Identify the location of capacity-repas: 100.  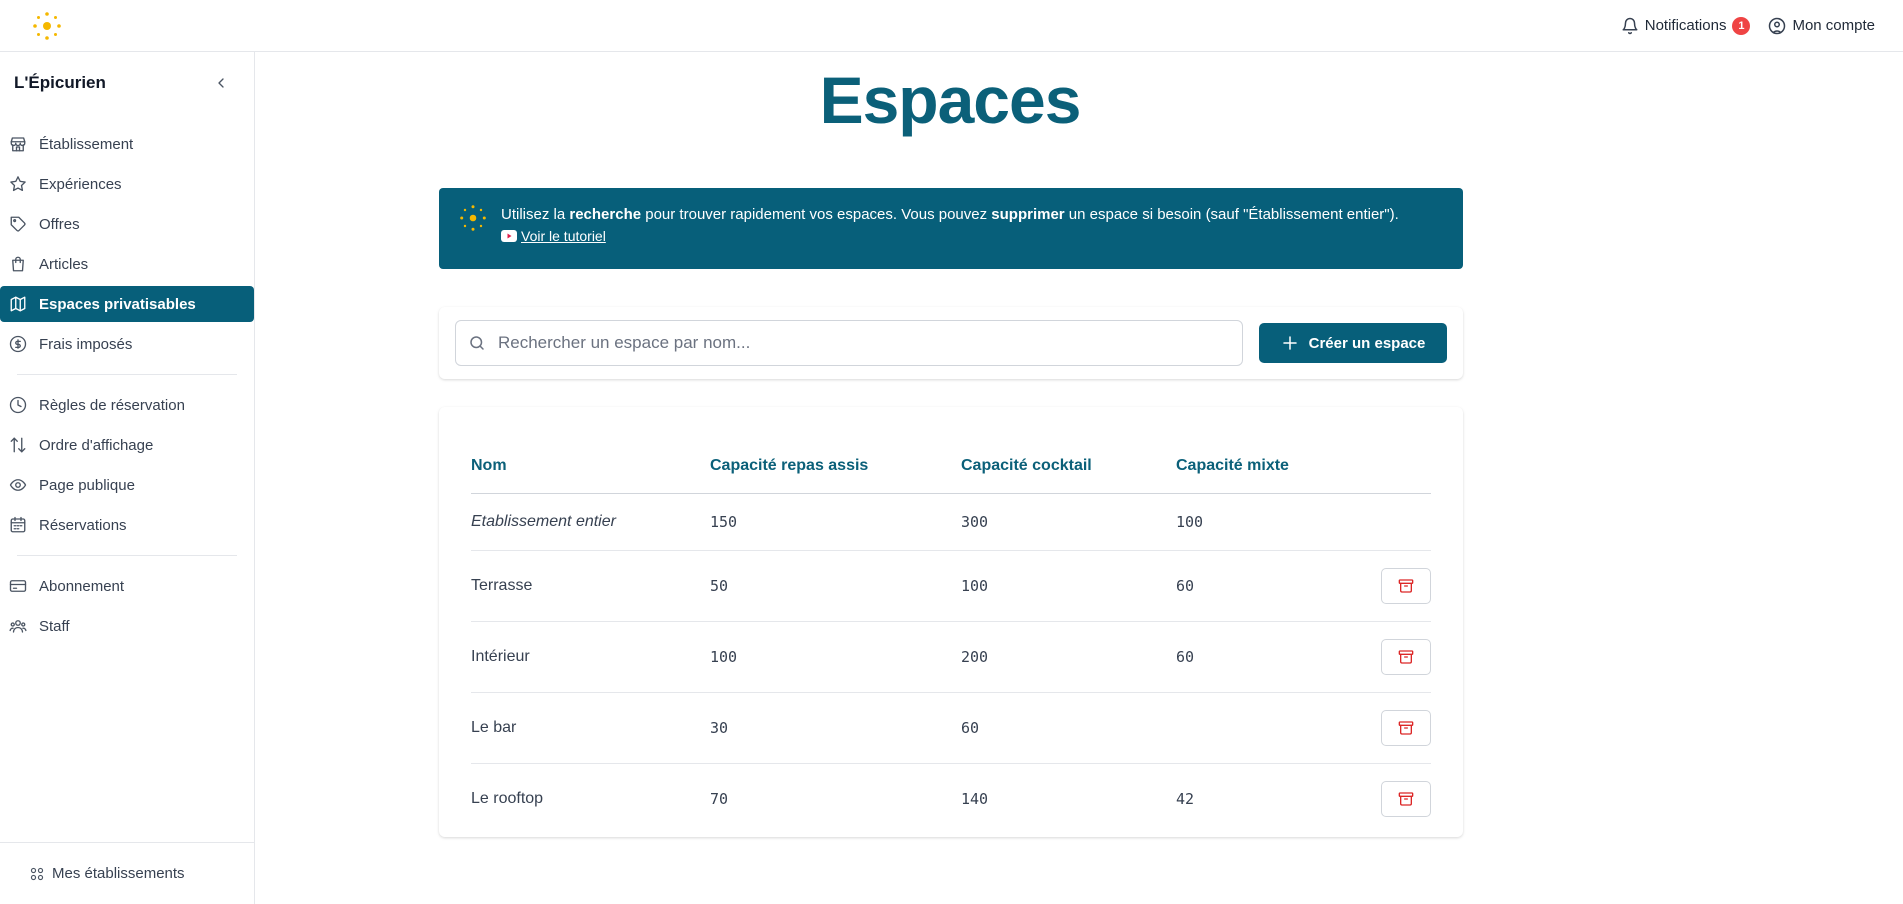
(835, 657).